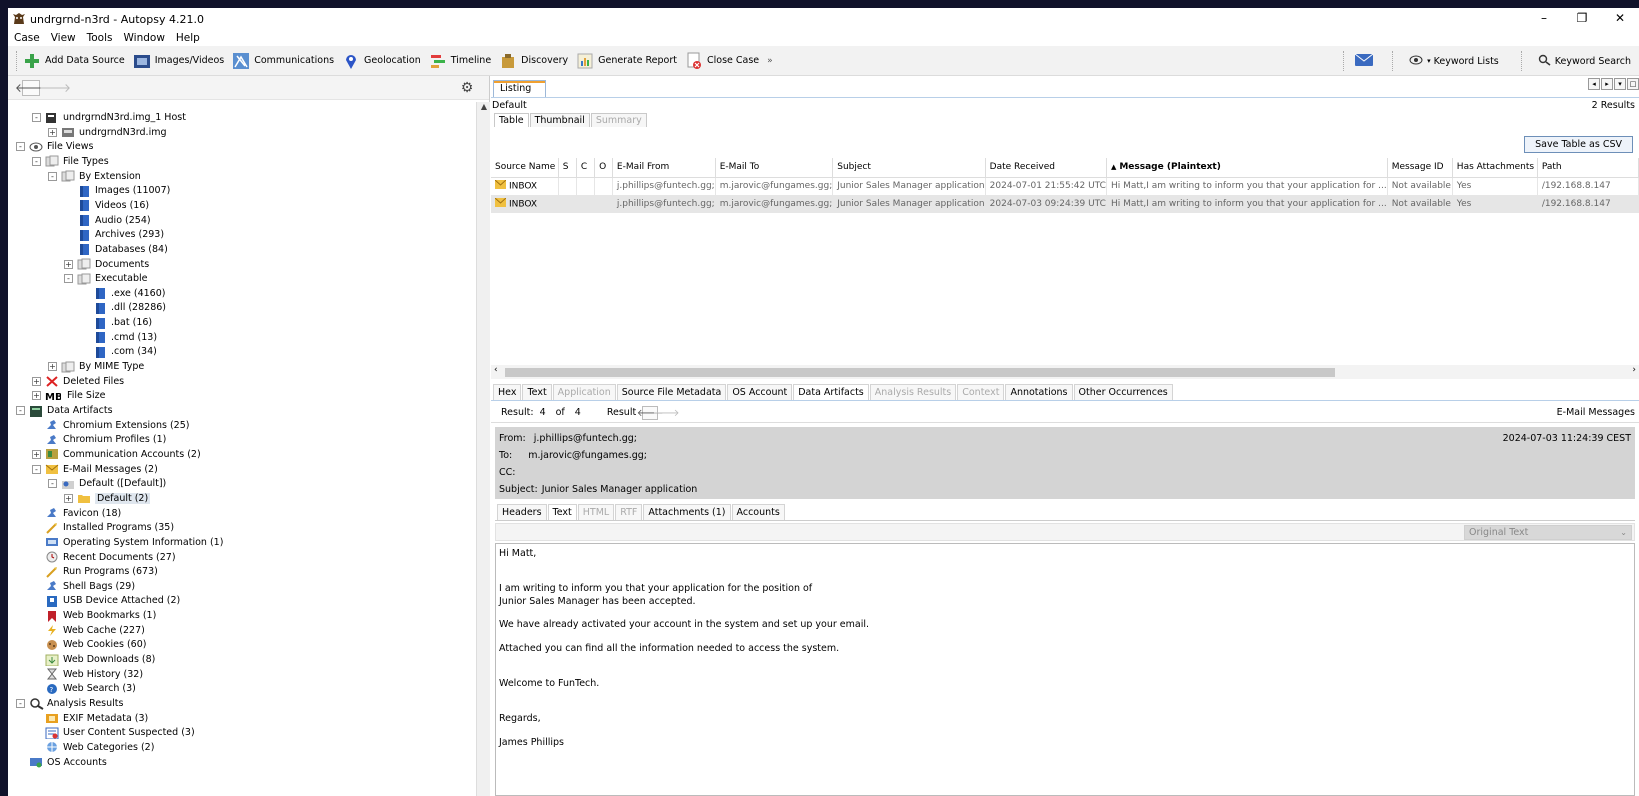 The height and width of the screenshot is (796, 1639). I want to click on column-header: Has Attachments, so click(1495, 168).